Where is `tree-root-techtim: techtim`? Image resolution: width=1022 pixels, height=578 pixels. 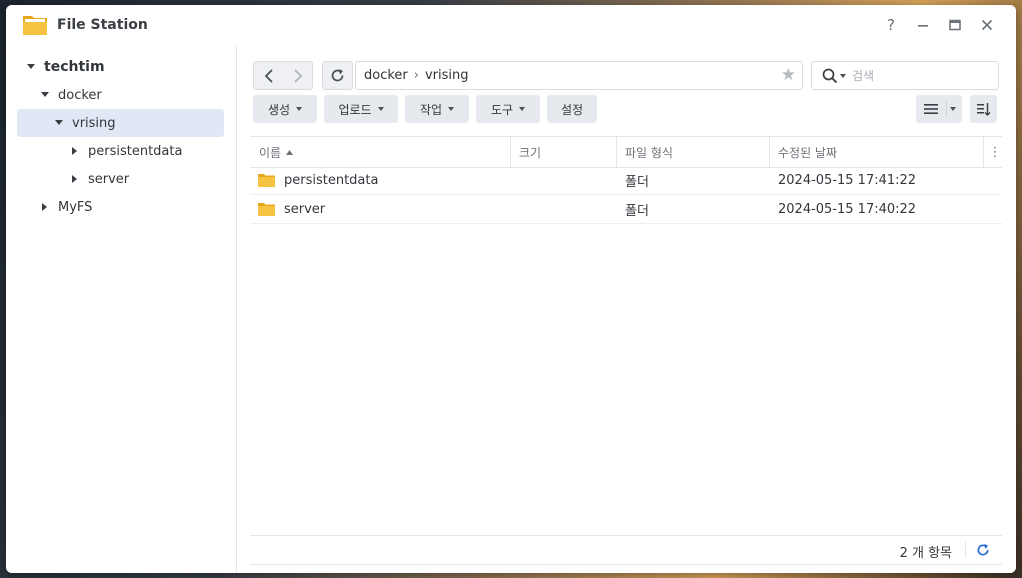
tree-root-techtim: techtim is located at coordinates (124, 67).